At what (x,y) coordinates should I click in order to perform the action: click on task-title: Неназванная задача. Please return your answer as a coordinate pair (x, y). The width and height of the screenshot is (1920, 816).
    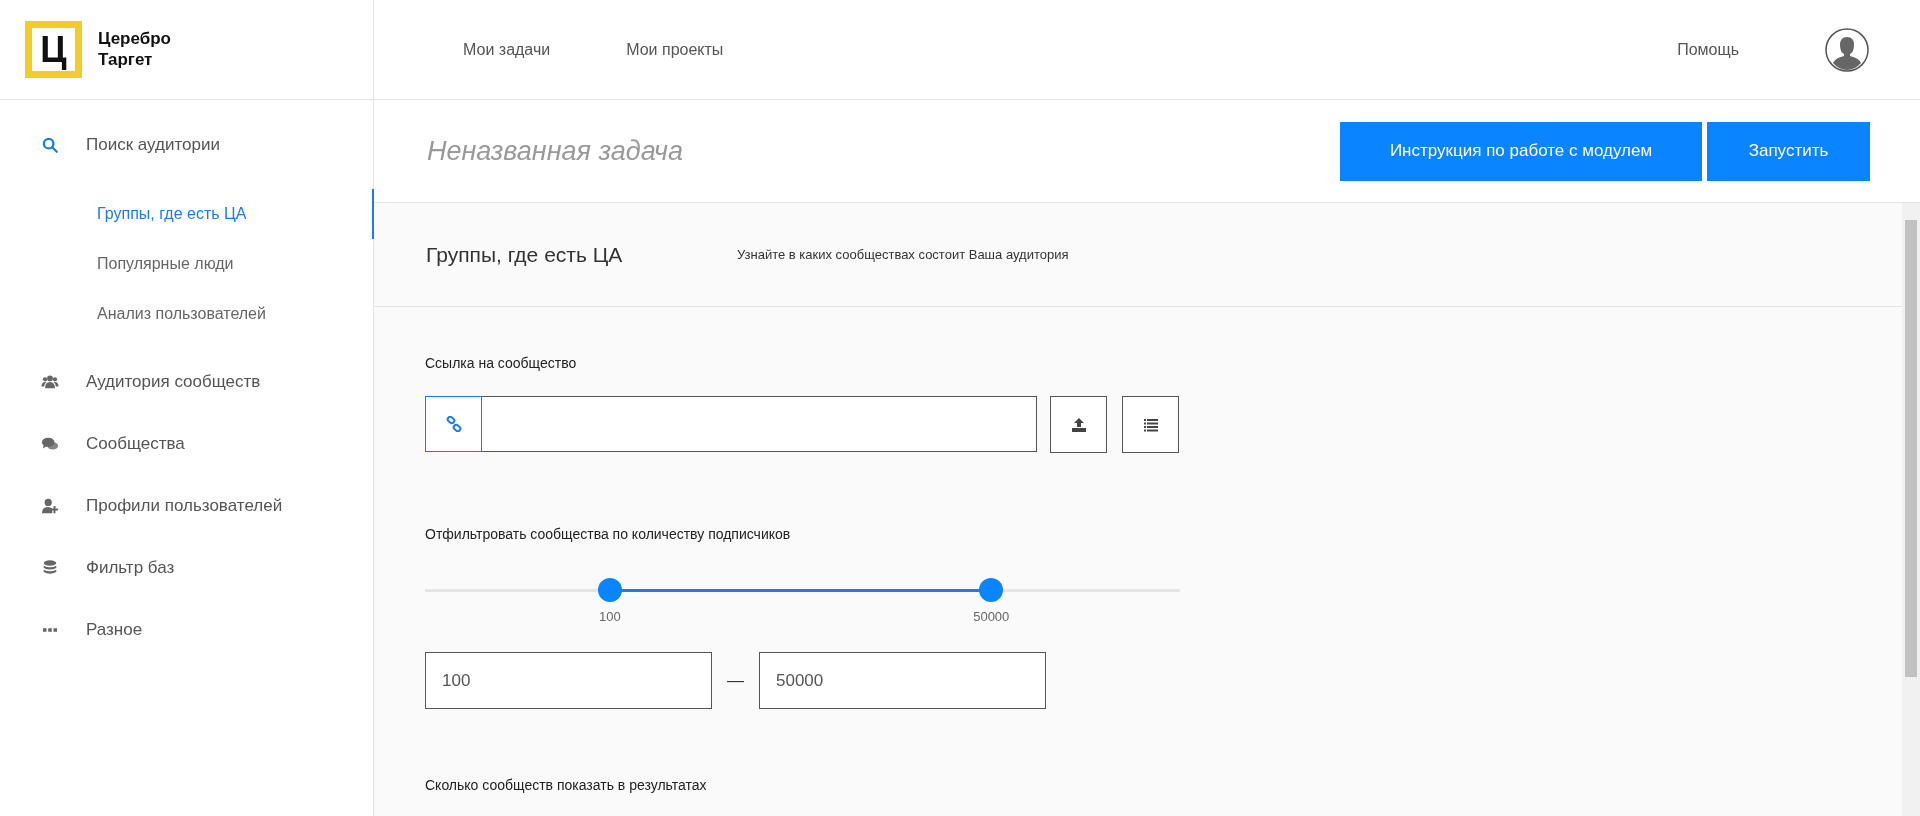
    Looking at the image, I should click on (555, 151).